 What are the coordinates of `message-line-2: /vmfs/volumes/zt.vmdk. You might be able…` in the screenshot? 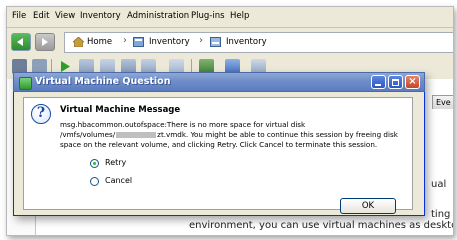 It's located at (229, 134).